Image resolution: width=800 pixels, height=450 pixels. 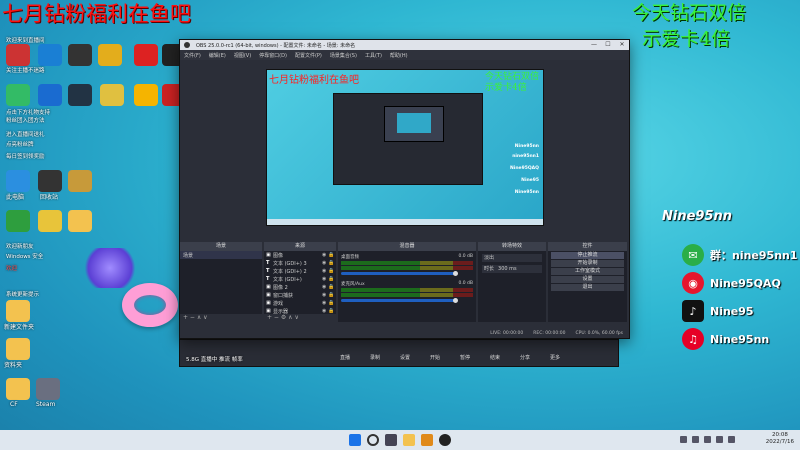 I want to click on bg-win-item: 更多, so click(x=555, y=357).